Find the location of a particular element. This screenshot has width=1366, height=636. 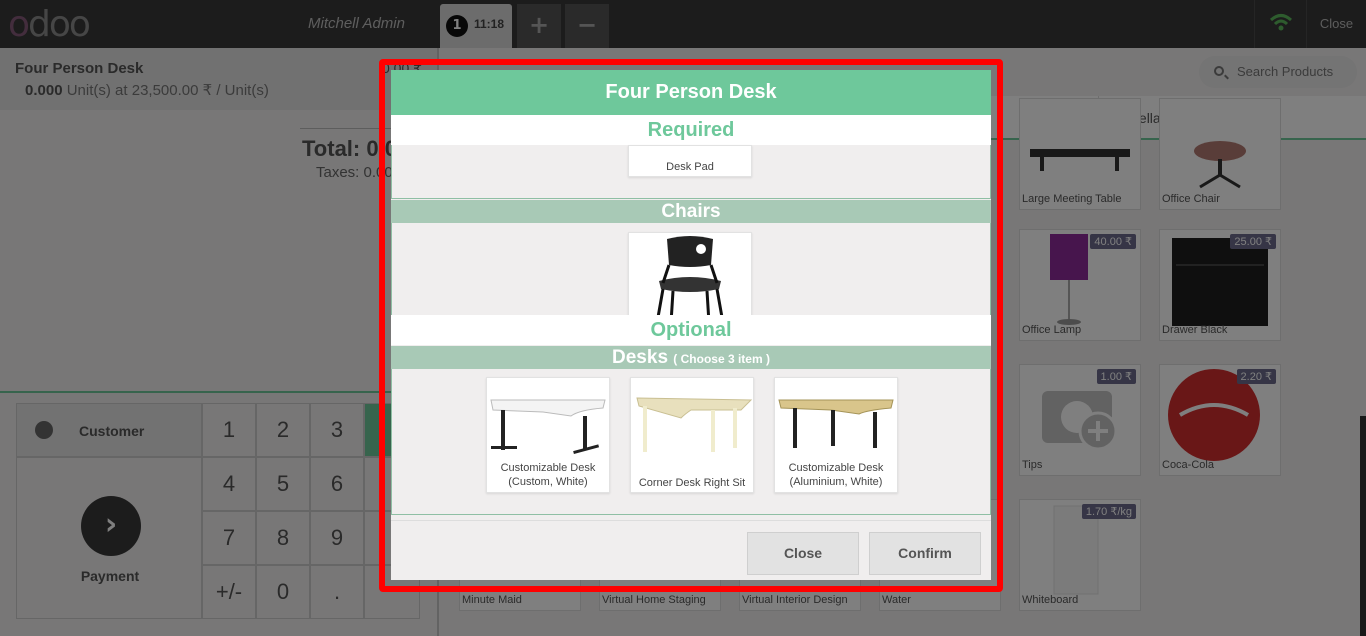

product-card-desk-custom-white: Customizable Desk (Custom, White) is located at coordinates (548, 435).